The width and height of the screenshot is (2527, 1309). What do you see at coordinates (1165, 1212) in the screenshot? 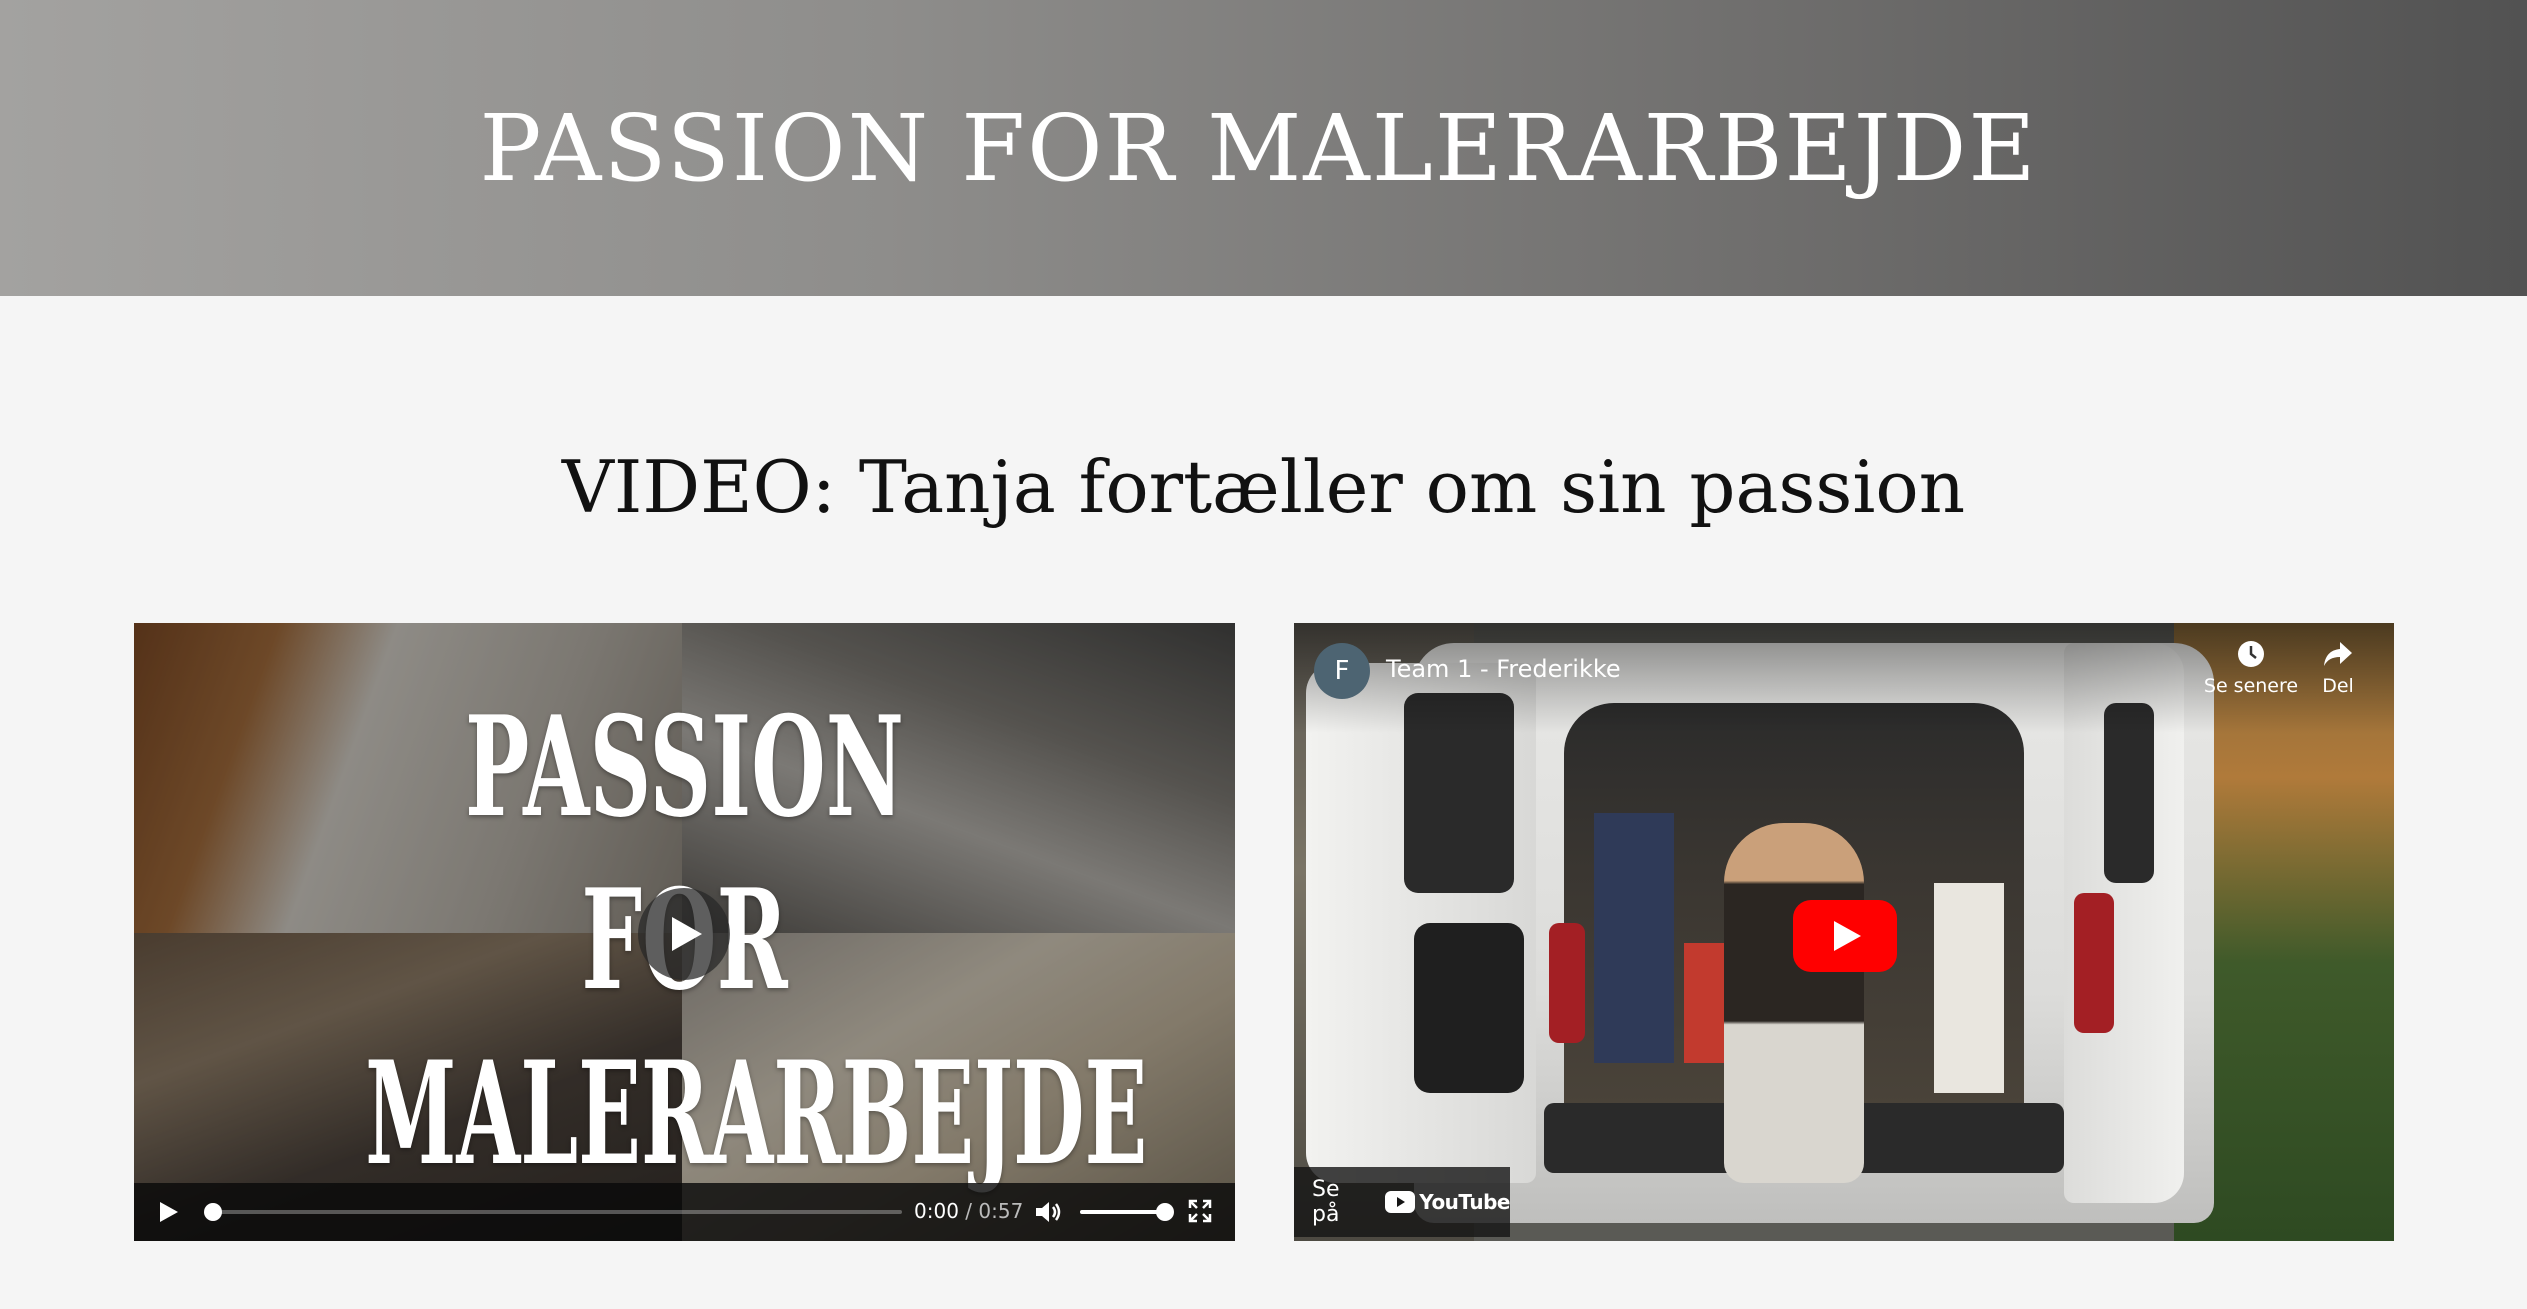
I see `volume-handle` at bounding box center [1165, 1212].